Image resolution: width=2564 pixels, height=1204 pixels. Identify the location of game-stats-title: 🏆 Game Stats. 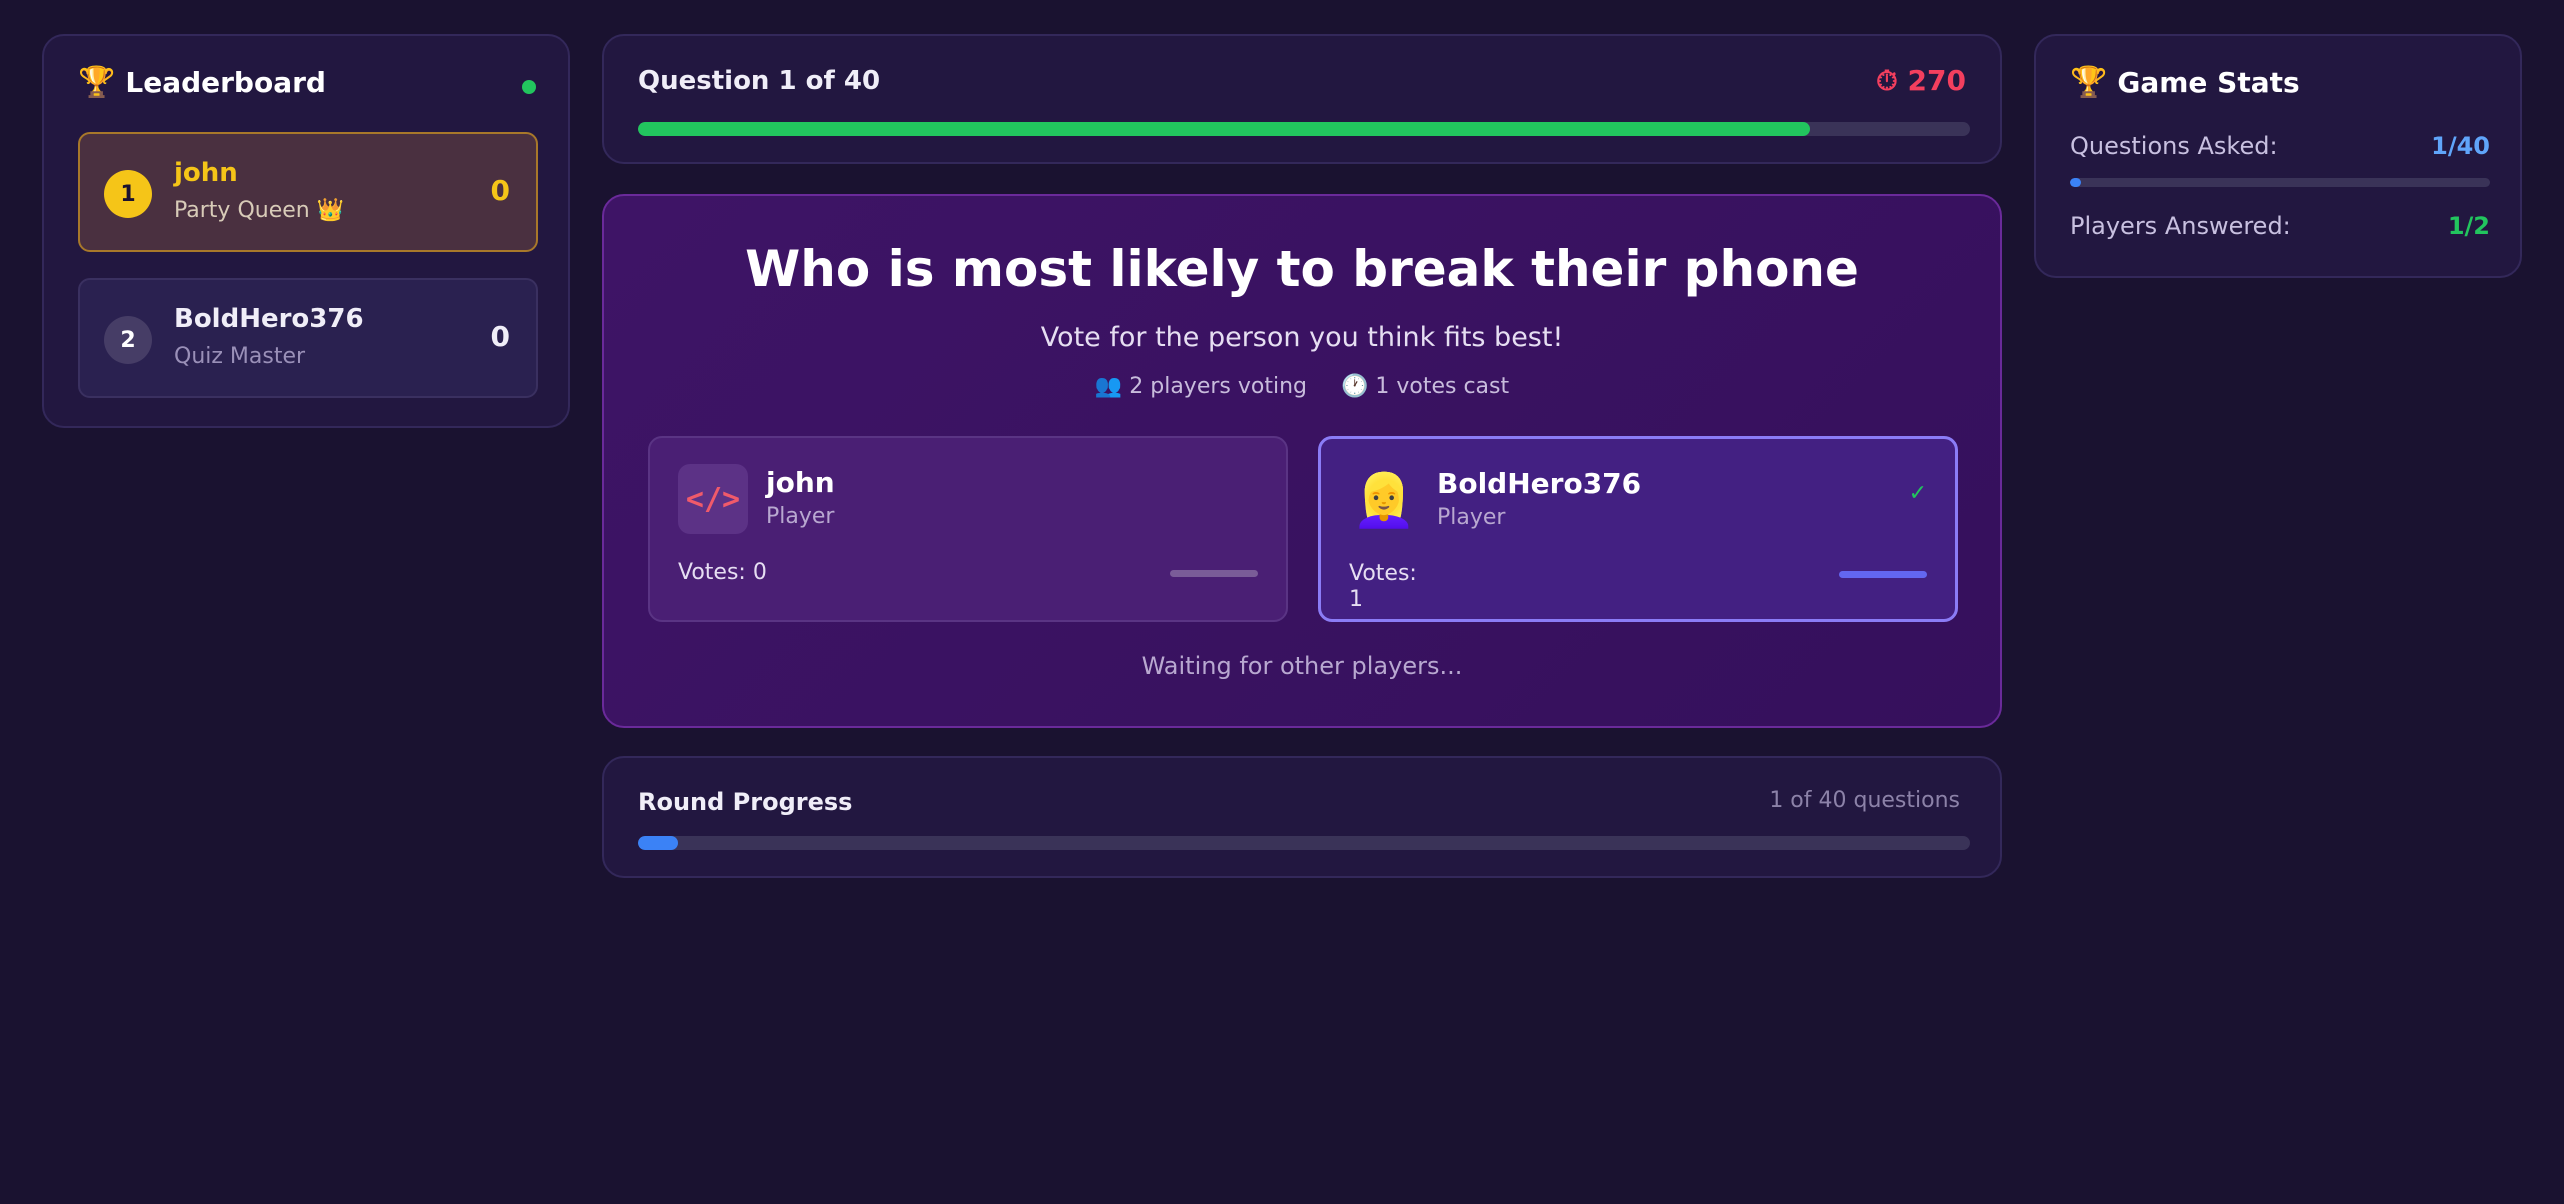
(2185, 82).